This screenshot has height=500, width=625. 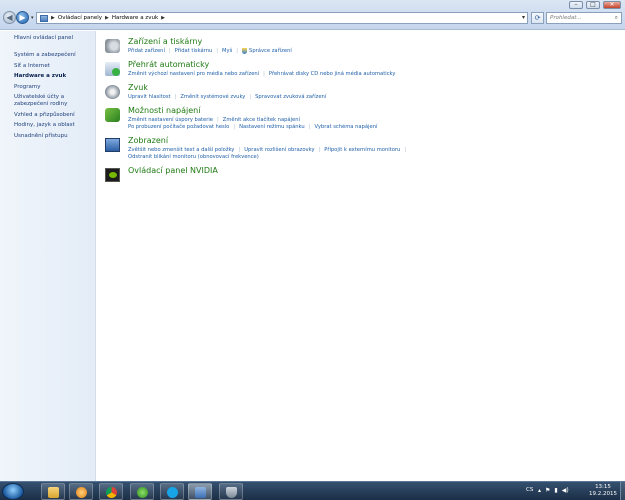 I want to click on link-power-buttons: Změnit akce tlačítek napájení, so click(x=261, y=120).